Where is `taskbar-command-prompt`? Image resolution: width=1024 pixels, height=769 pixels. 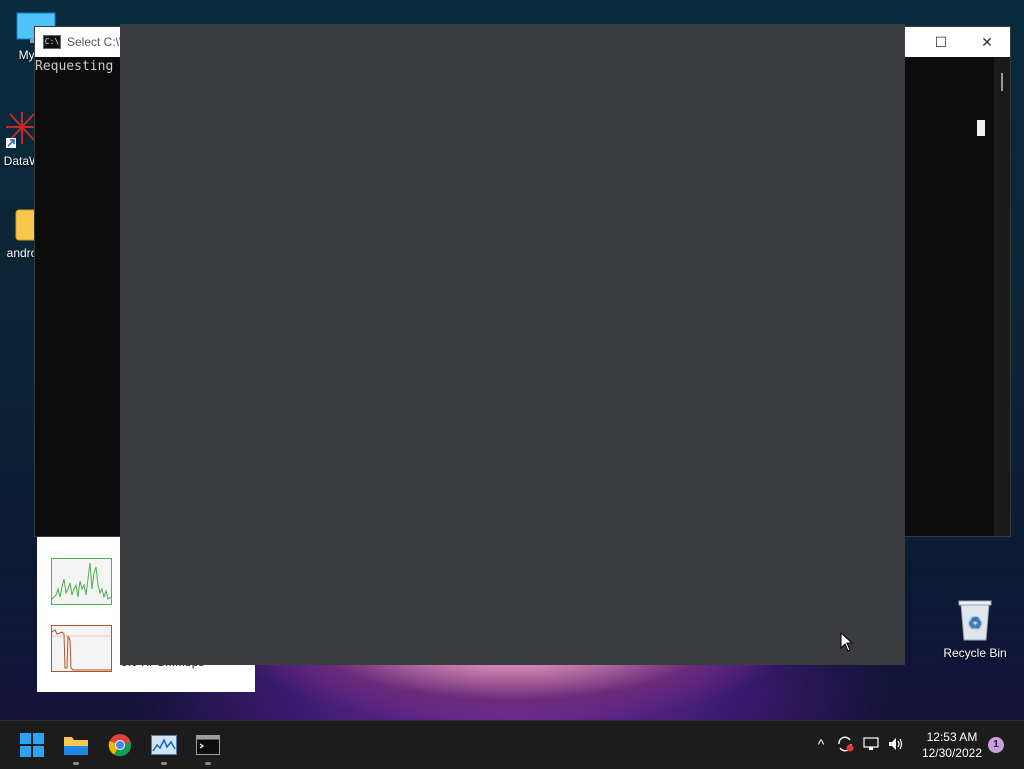 taskbar-command-prompt is located at coordinates (208, 747).